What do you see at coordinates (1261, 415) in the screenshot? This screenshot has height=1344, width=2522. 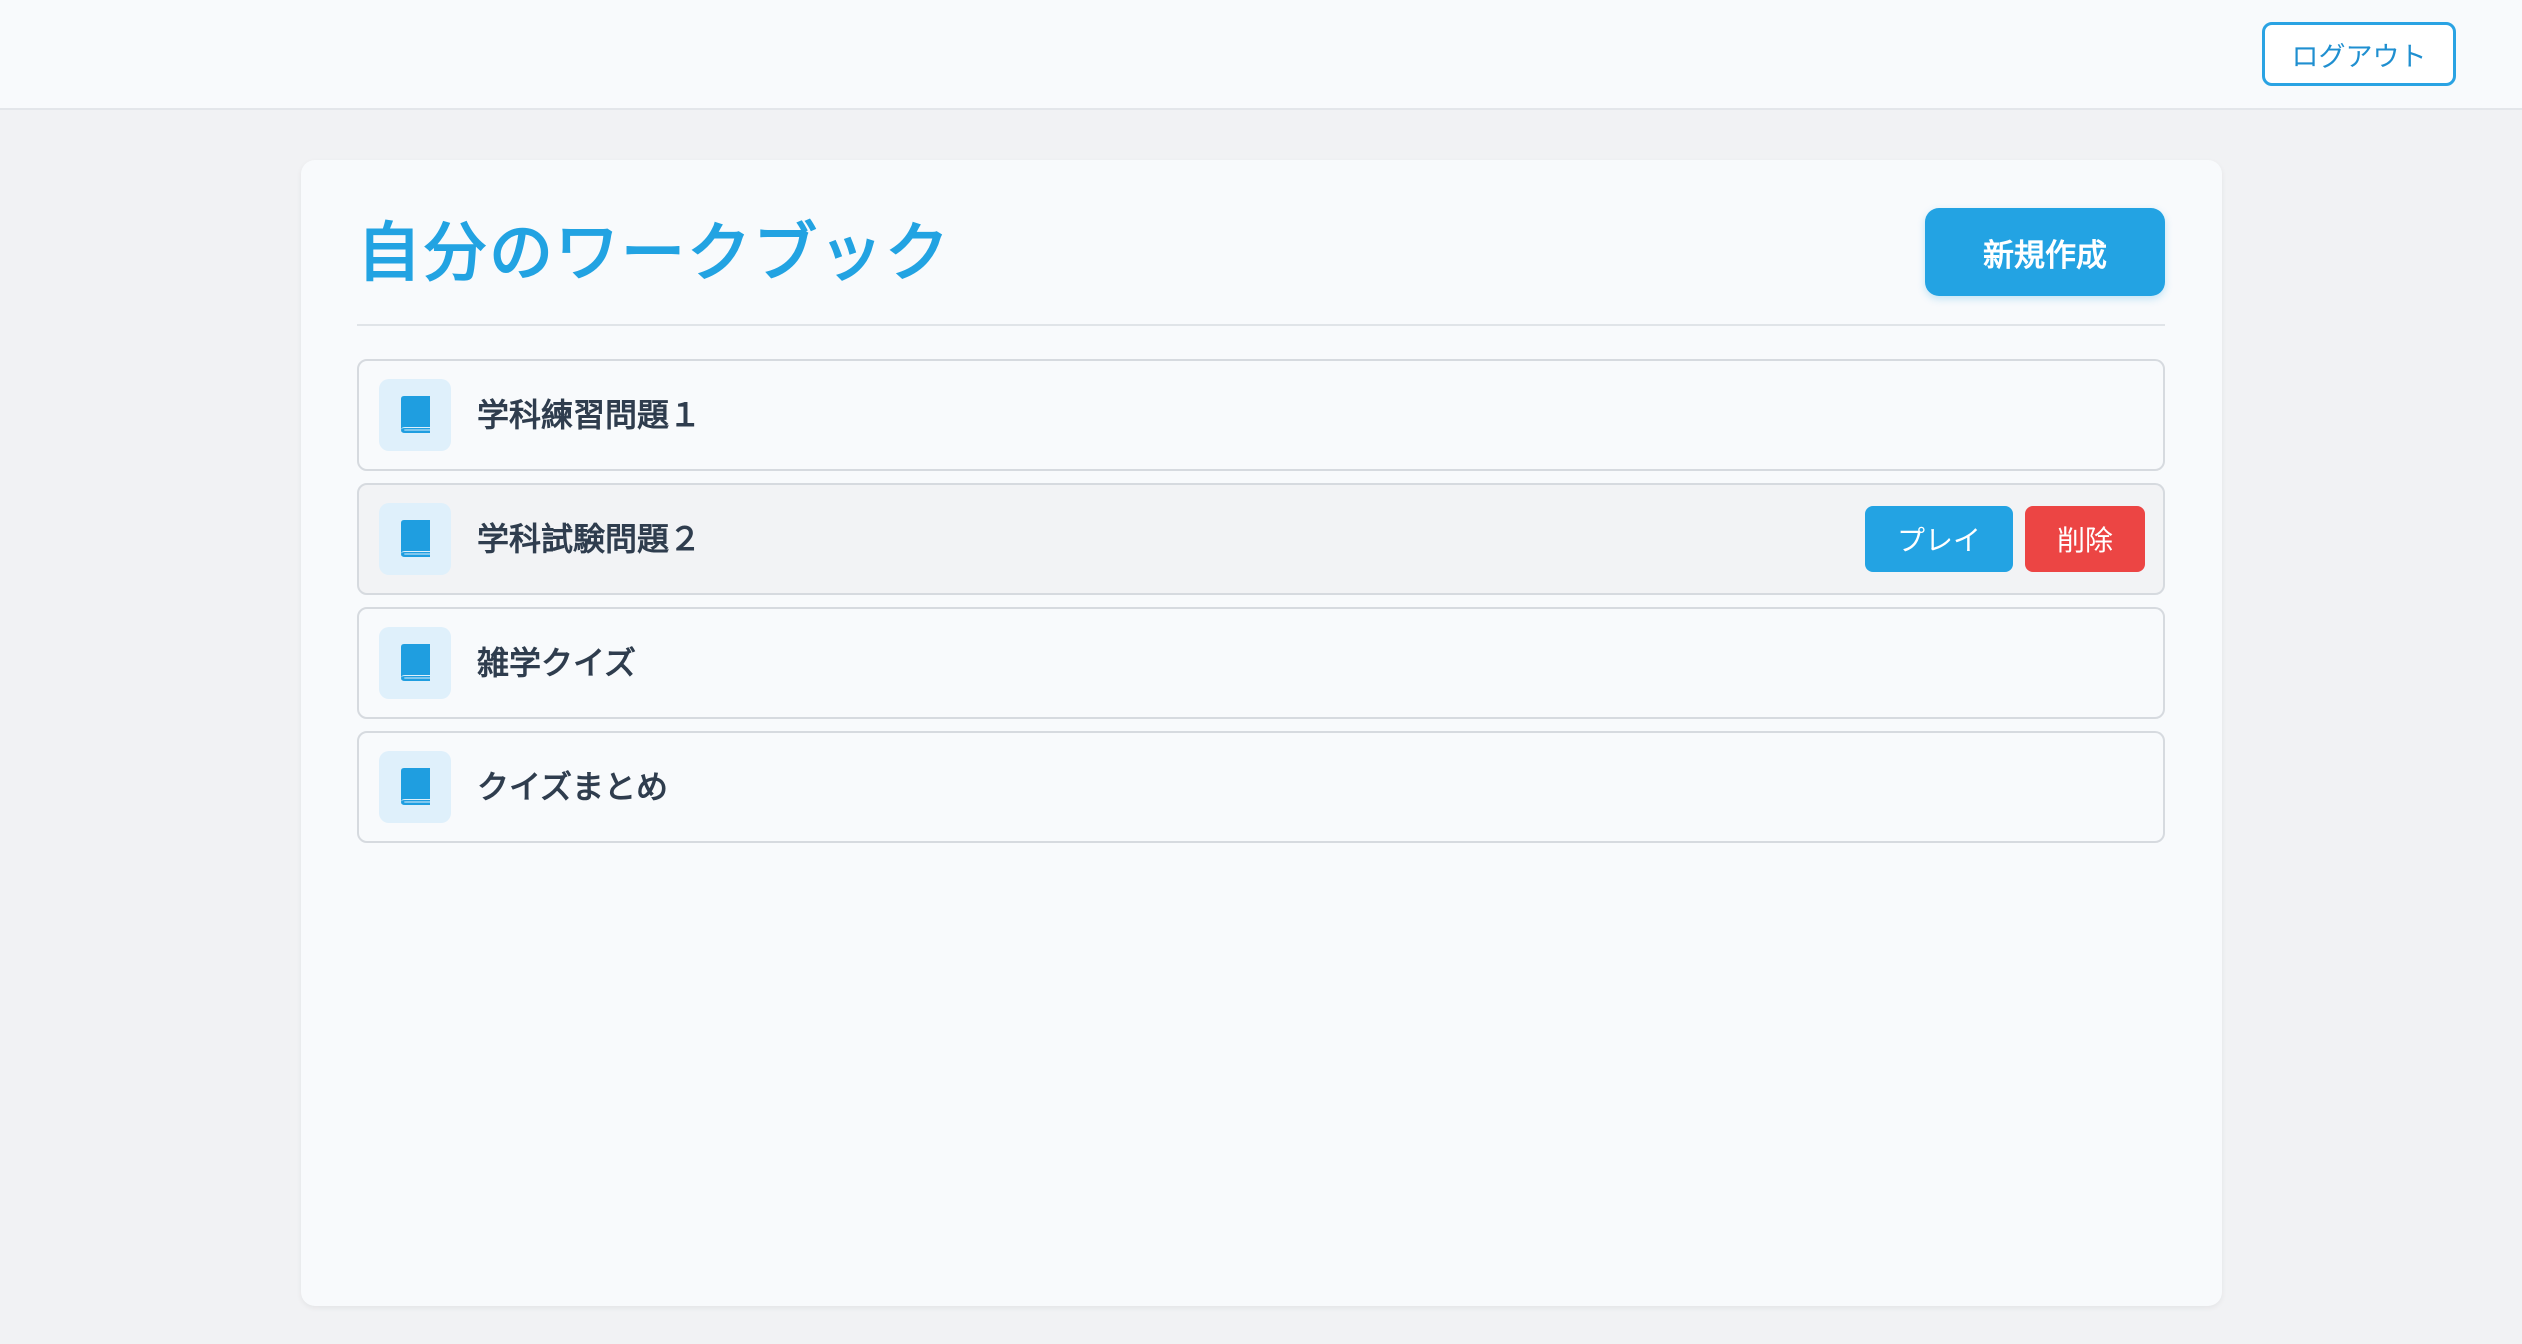 I see `workbook-item: 学科練習問題１` at bounding box center [1261, 415].